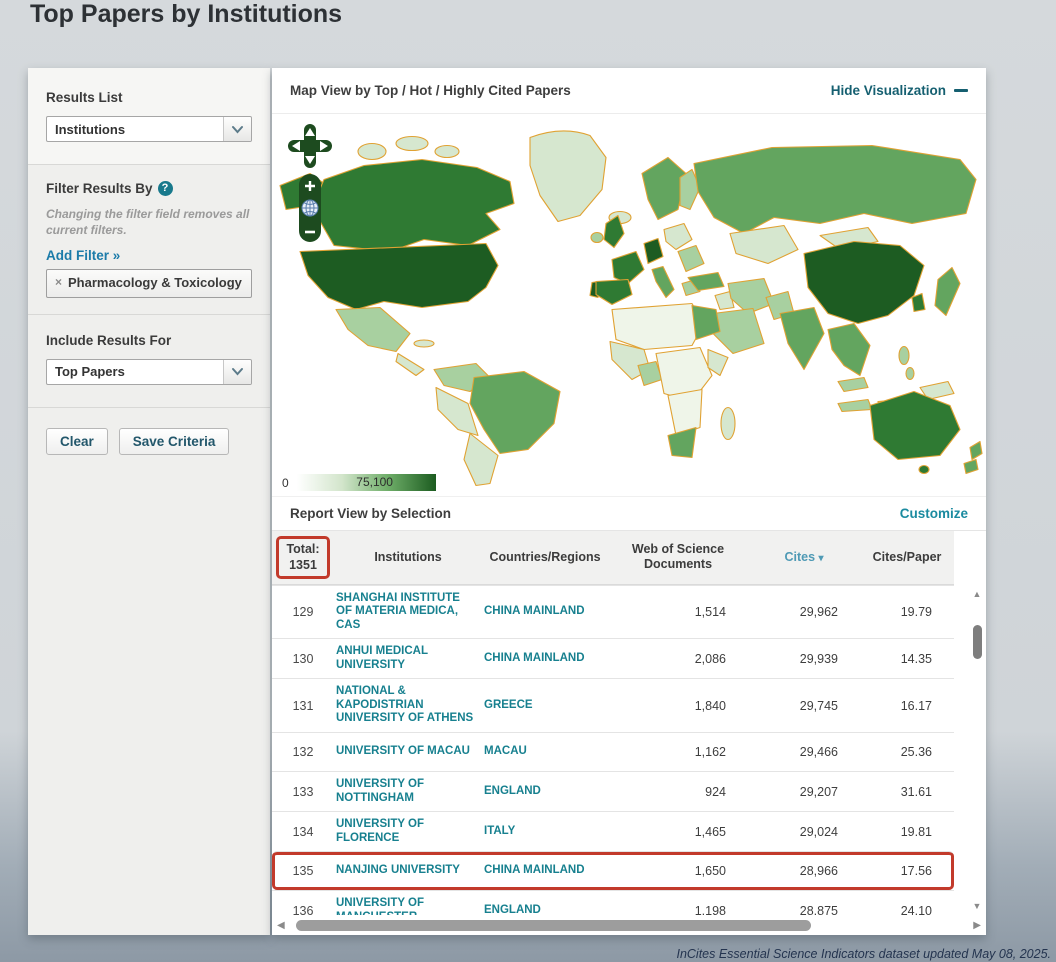 This screenshot has width=1056, height=962. Describe the element at coordinates (58, 282) in the screenshot. I see `remove-filter-icon: ×` at that location.